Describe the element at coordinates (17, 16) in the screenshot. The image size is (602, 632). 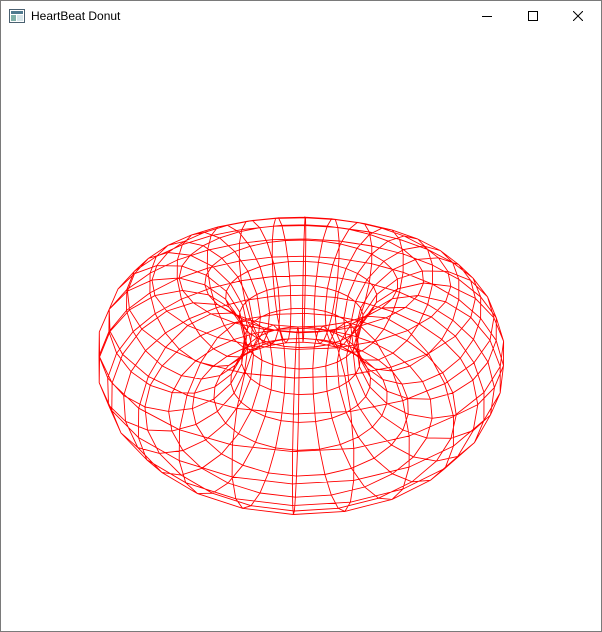
I see `app-window-icon` at that location.